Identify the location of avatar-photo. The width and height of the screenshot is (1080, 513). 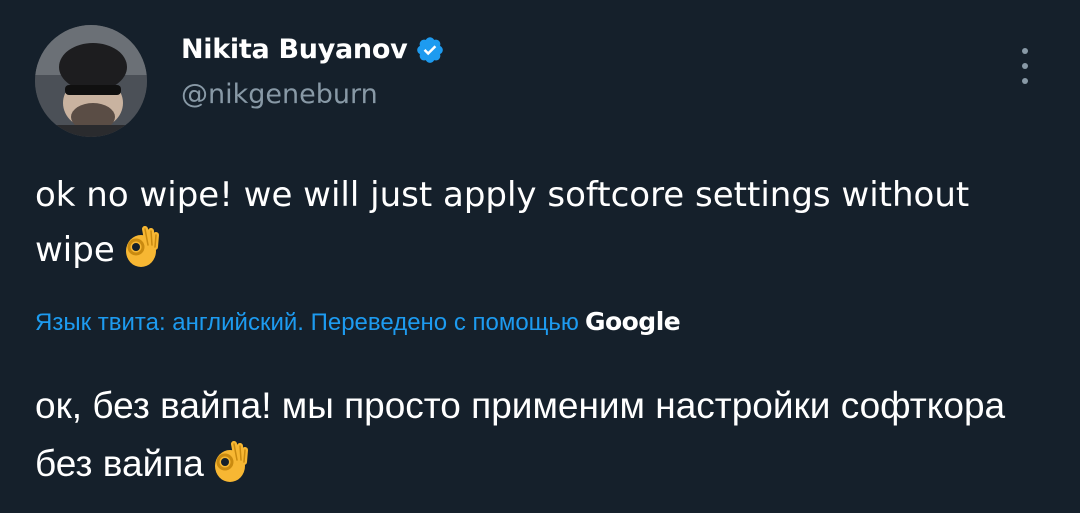
(91, 81).